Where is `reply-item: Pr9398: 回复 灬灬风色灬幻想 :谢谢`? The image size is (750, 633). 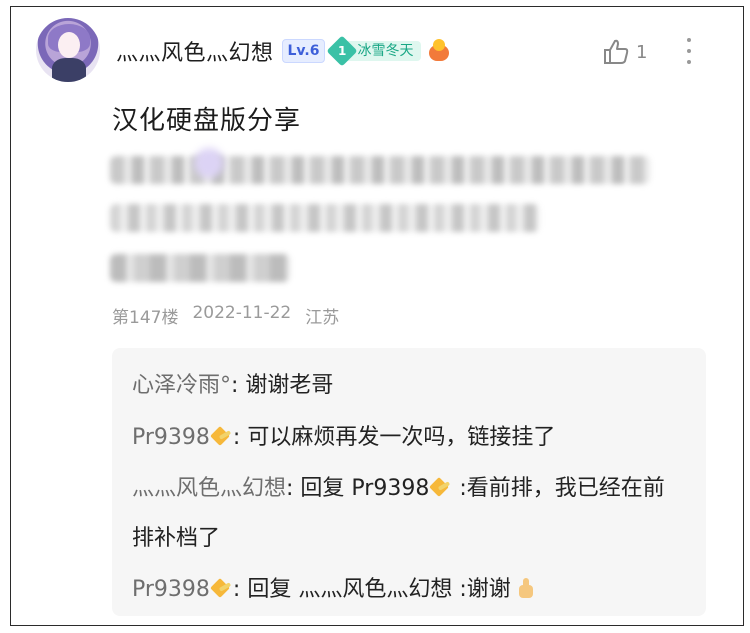 reply-item: Pr9398: 回复 灬灬风色灬幻想 :谢谢 is located at coordinates (409, 590).